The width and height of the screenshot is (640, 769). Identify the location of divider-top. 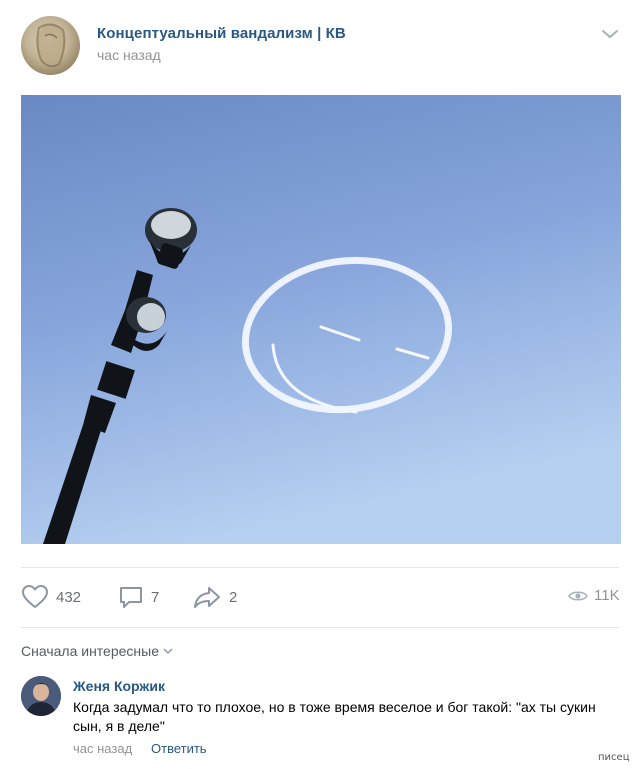
(320, 567).